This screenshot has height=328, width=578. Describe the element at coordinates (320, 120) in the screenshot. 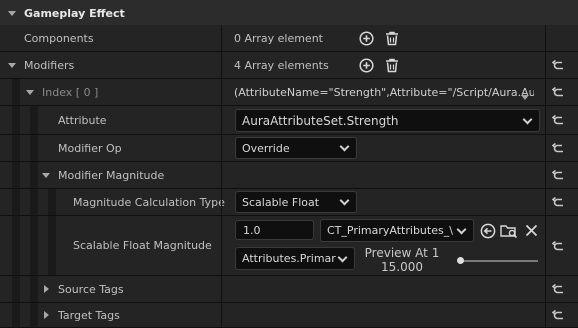

I see `attribute-combo-value: AuraAttributeSet.Strength` at that location.